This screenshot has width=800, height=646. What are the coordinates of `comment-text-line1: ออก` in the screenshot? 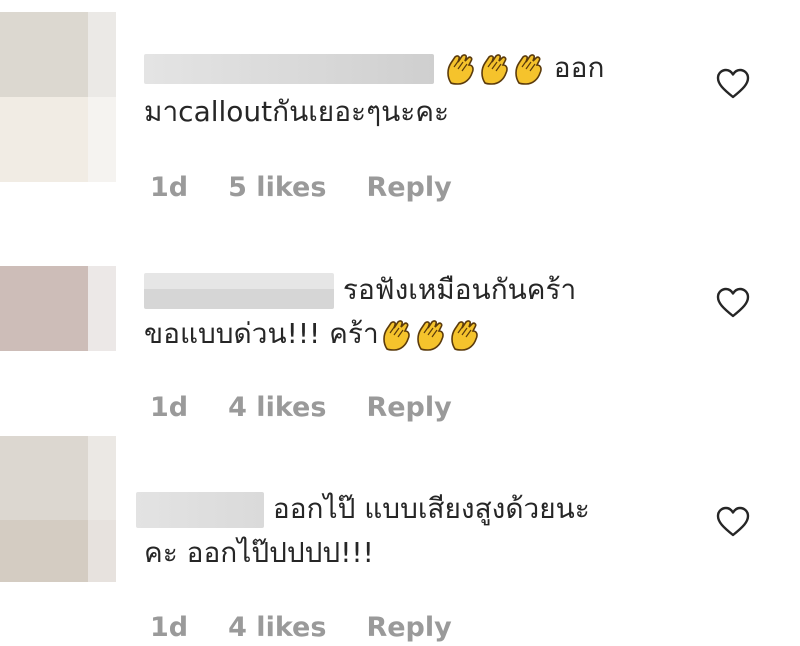 It's located at (574, 67).